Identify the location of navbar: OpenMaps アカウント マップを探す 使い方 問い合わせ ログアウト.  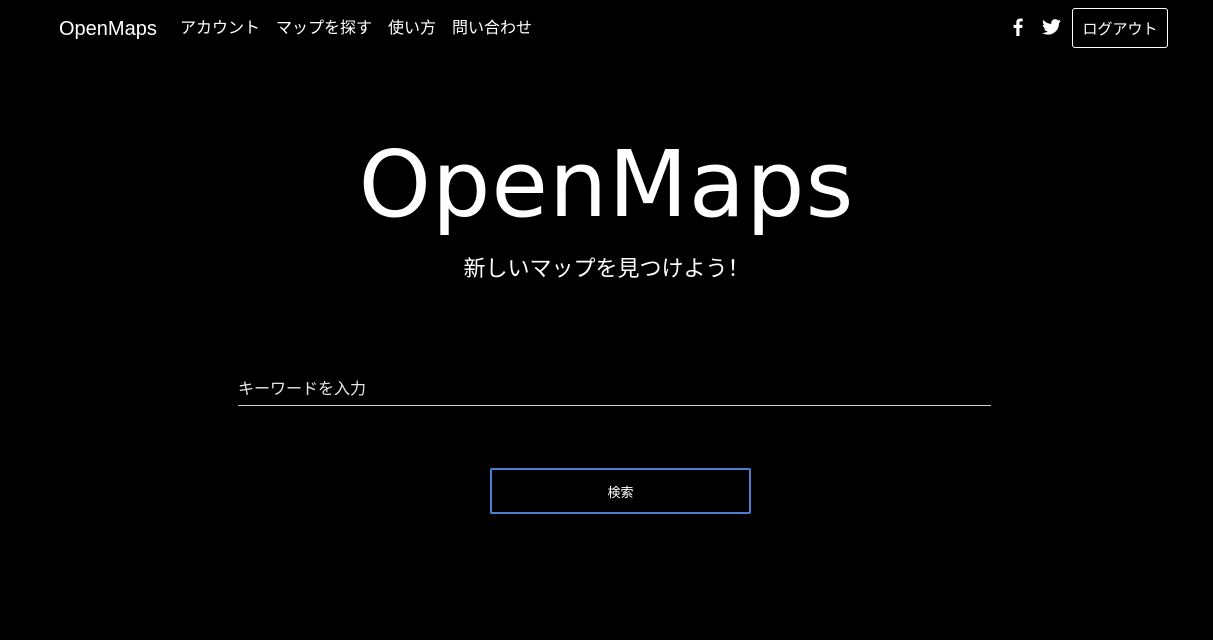
(606, 28).